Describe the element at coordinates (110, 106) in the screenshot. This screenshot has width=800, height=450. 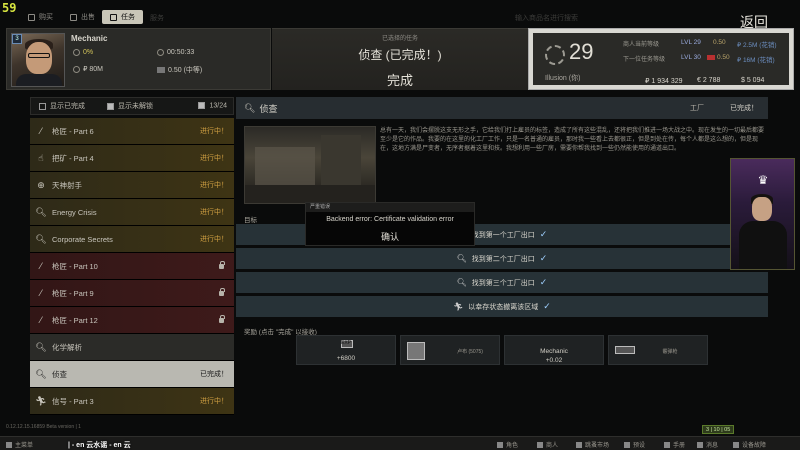
I see `checkbox-checked-icon` at that location.